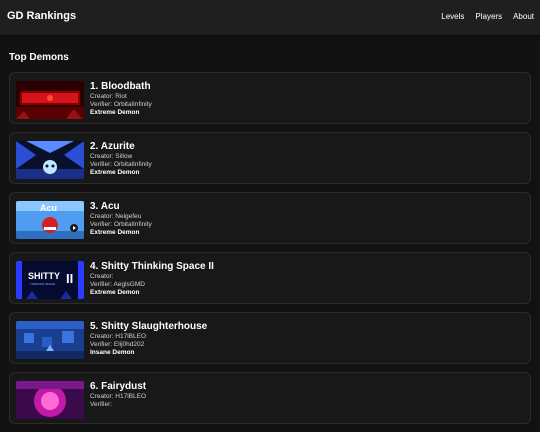  What do you see at coordinates (102, 276) in the screenshot?
I see `level-creator: Creator:` at bounding box center [102, 276].